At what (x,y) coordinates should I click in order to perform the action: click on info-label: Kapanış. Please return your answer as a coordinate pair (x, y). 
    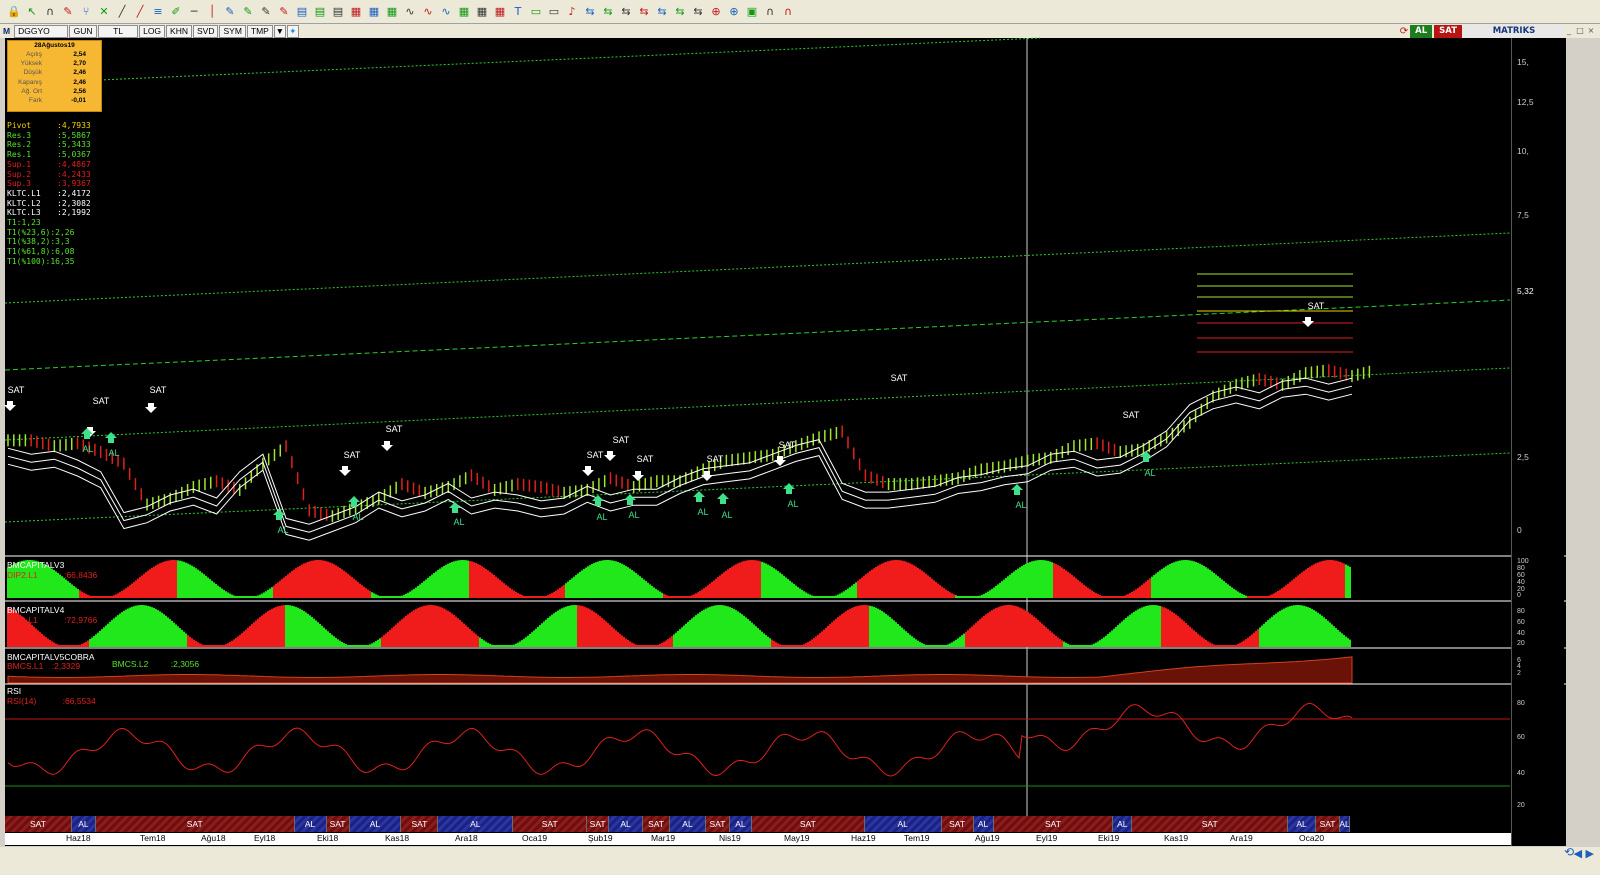
    Looking at the image, I should click on (30, 82).